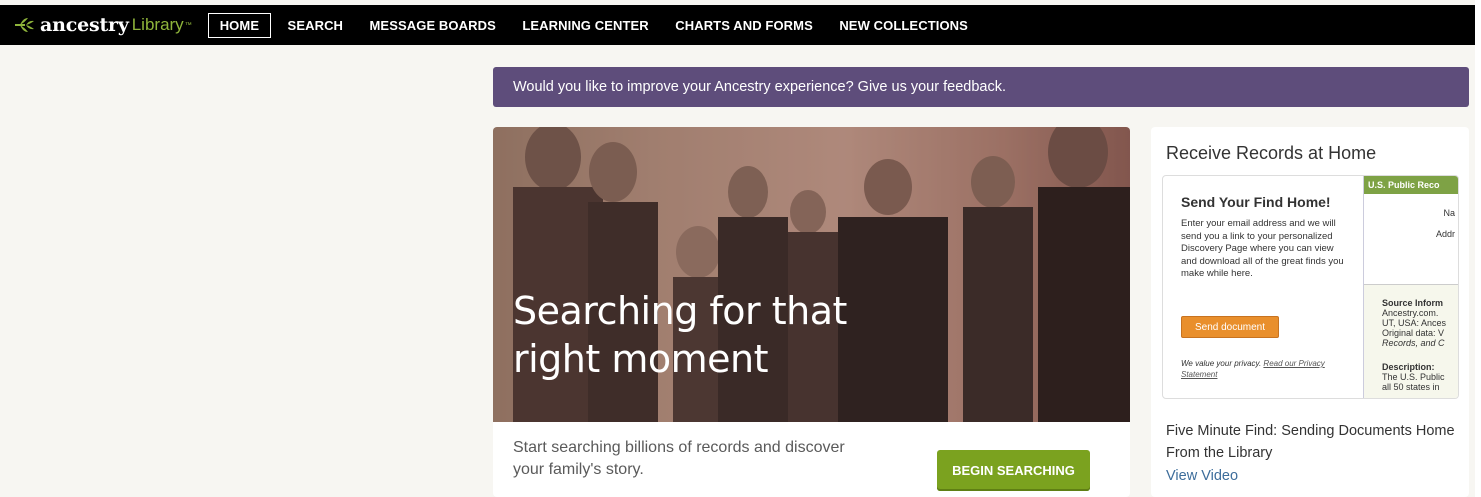  Describe the element at coordinates (24, 25) in the screenshot. I see `leaf-icon` at that location.